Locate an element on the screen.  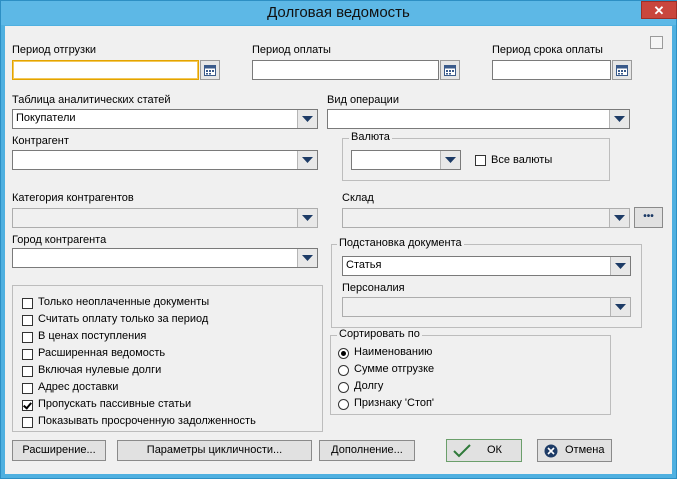
article-value: Статья is located at coordinates (364, 265).